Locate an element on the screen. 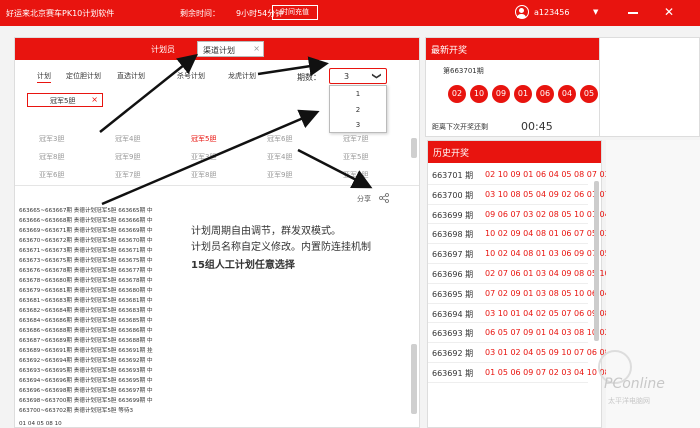 The width and height of the screenshot is (700, 428). countdown-value: 00:45 is located at coordinates (537, 126).